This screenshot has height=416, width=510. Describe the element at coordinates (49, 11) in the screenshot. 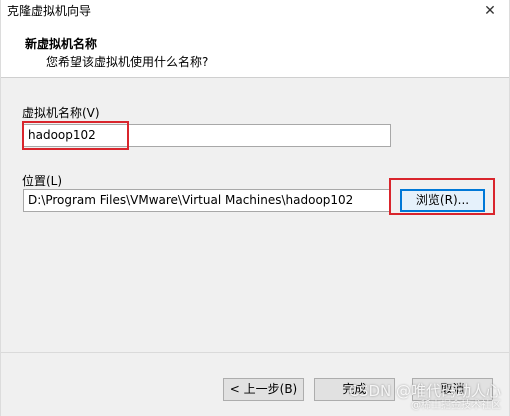

I see `window-title: 克隆虚拟机向导` at that location.